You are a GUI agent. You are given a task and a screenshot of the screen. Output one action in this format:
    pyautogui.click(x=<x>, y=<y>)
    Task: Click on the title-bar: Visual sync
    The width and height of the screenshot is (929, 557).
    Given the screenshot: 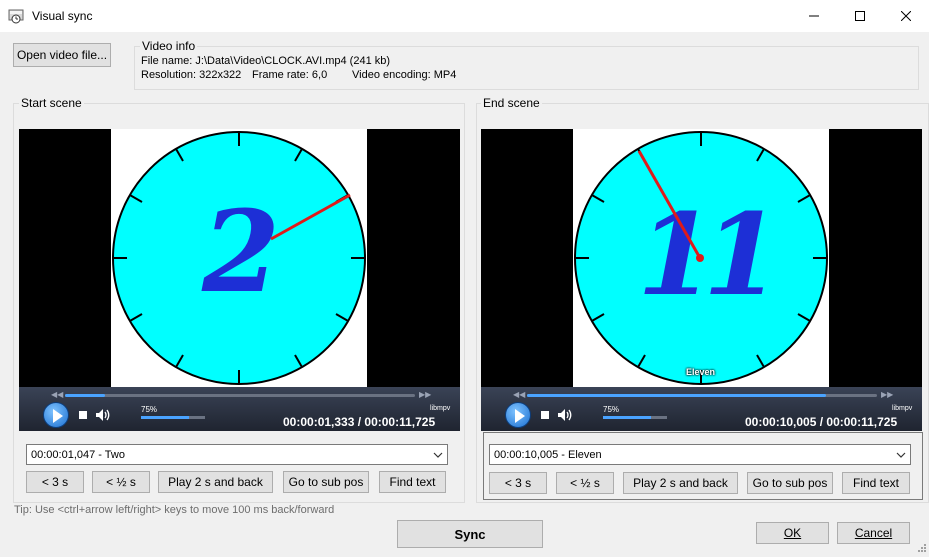 What is the action you would take?
    pyautogui.click(x=464, y=16)
    